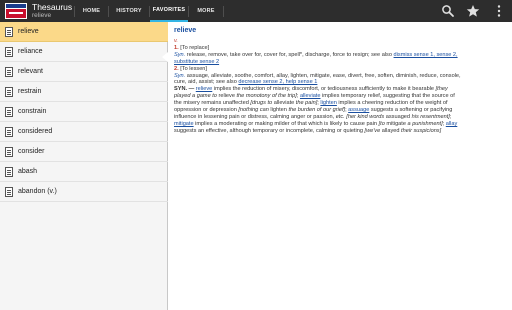 The height and width of the screenshot is (310, 512). What do you see at coordinates (84, 132) in the screenshot?
I see `list-item: considered` at bounding box center [84, 132].